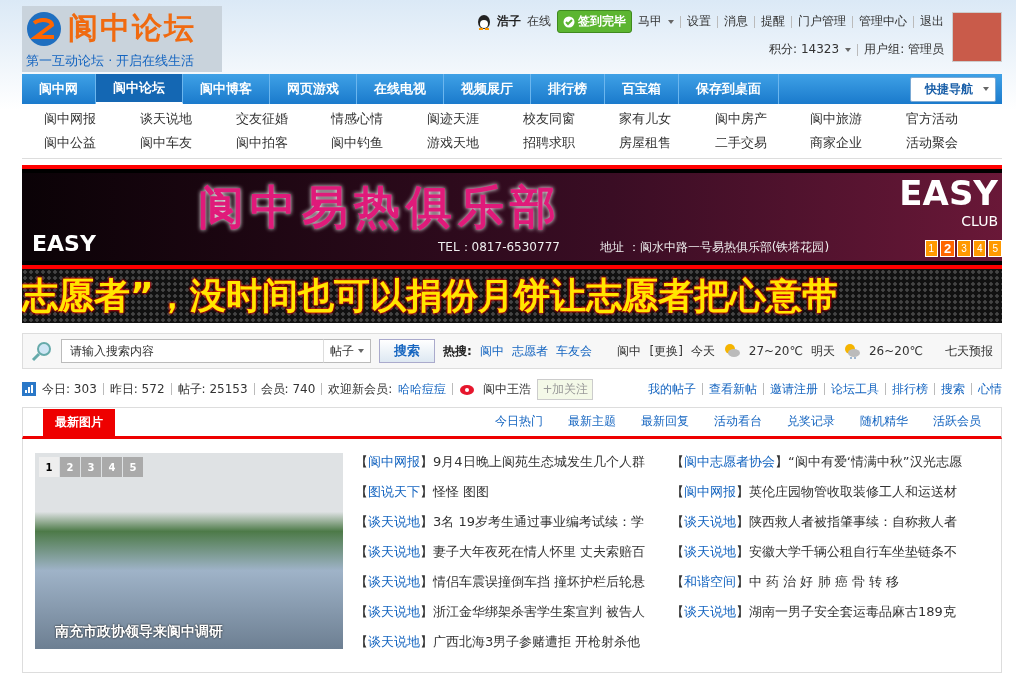  What do you see at coordinates (539, 462) in the screenshot?
I see `news-title: 9月4日晚上阆苑生态城发生几个人群` at bounding box center [539, 462].